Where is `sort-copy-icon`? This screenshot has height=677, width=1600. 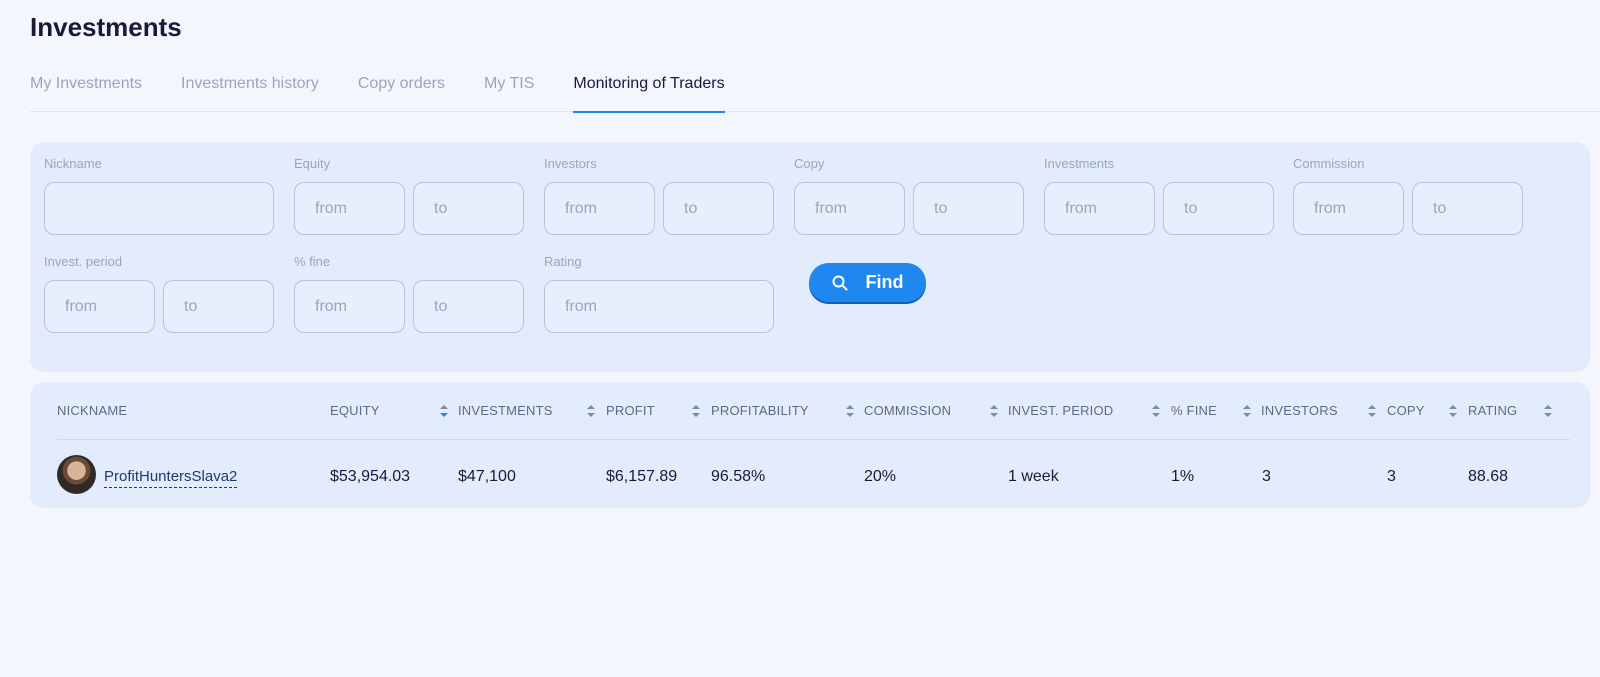
sort-copy-icon is located at coordinates (1453, 411).